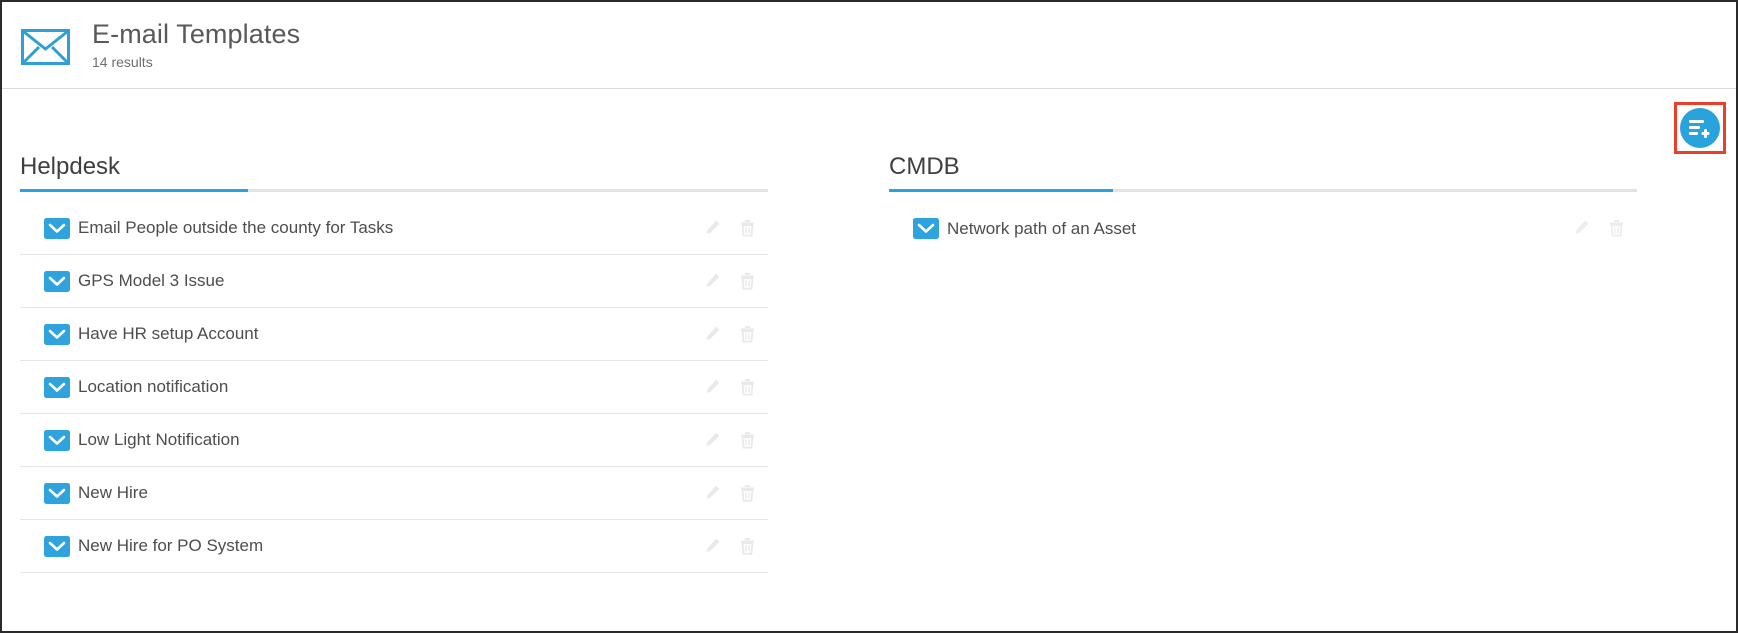 The width and height of the screenshot is (1738, 633). I want to click on section-title: Helpdesk, so click(70, 166).